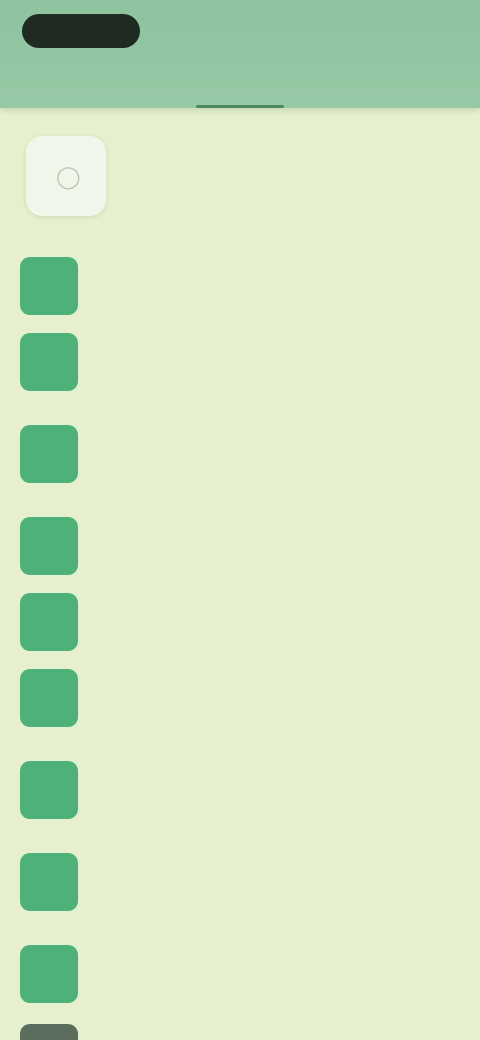 The width and height of the screenshot is (480, 1040). I want to click on menu-item-partial, so click(49, 1032).